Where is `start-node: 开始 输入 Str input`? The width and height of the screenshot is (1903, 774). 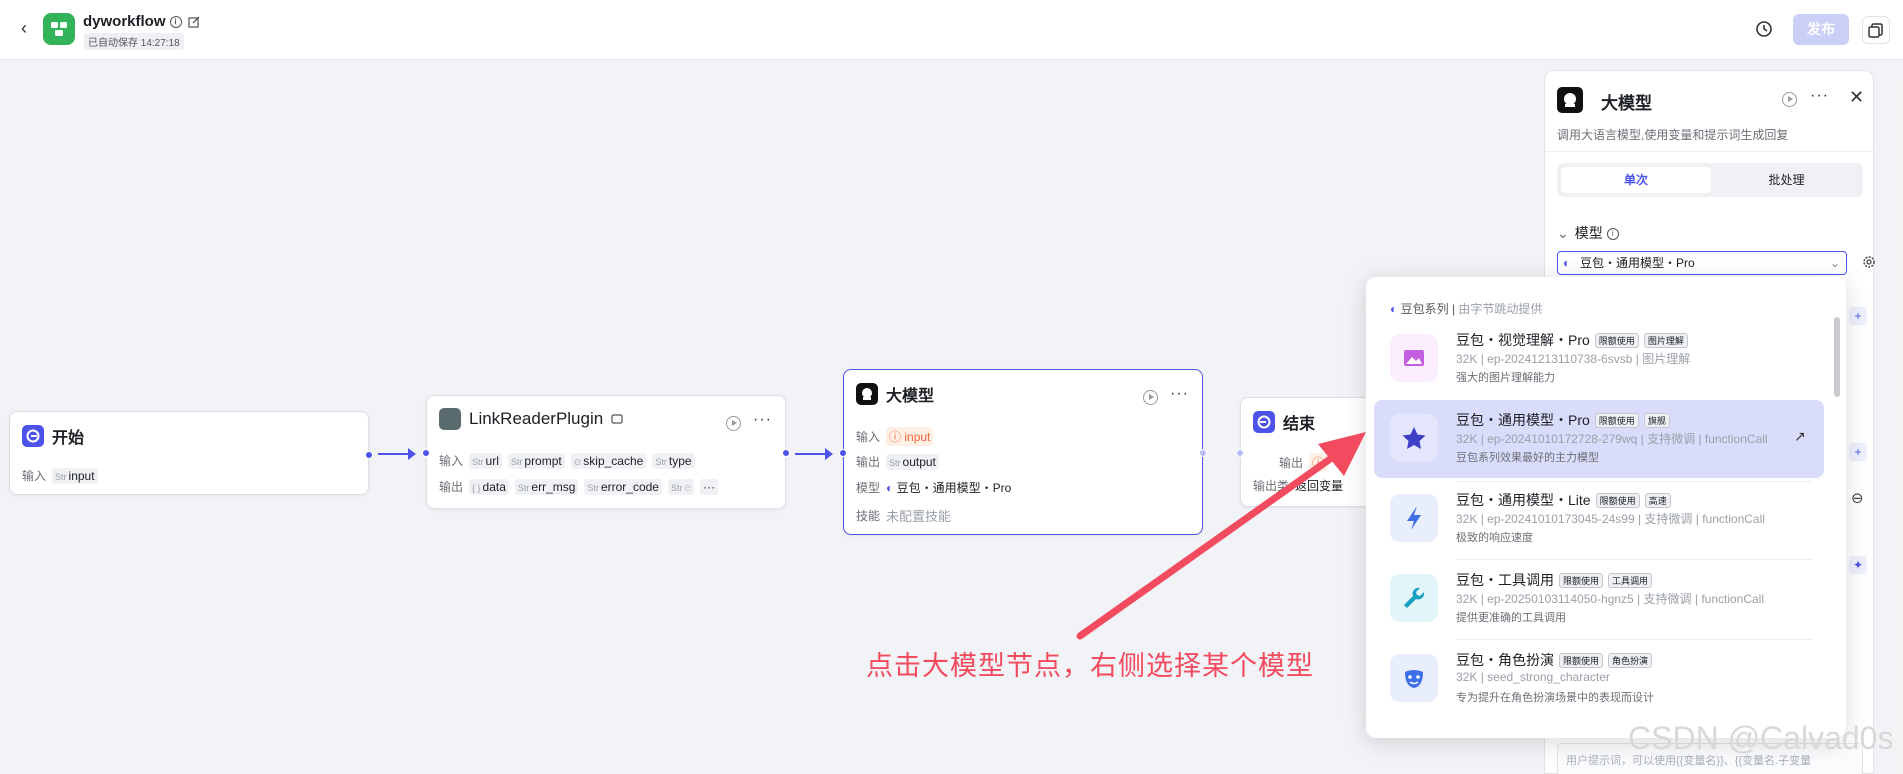 start-node: 开始 输入 Str input is located at coordinates (191, 453).